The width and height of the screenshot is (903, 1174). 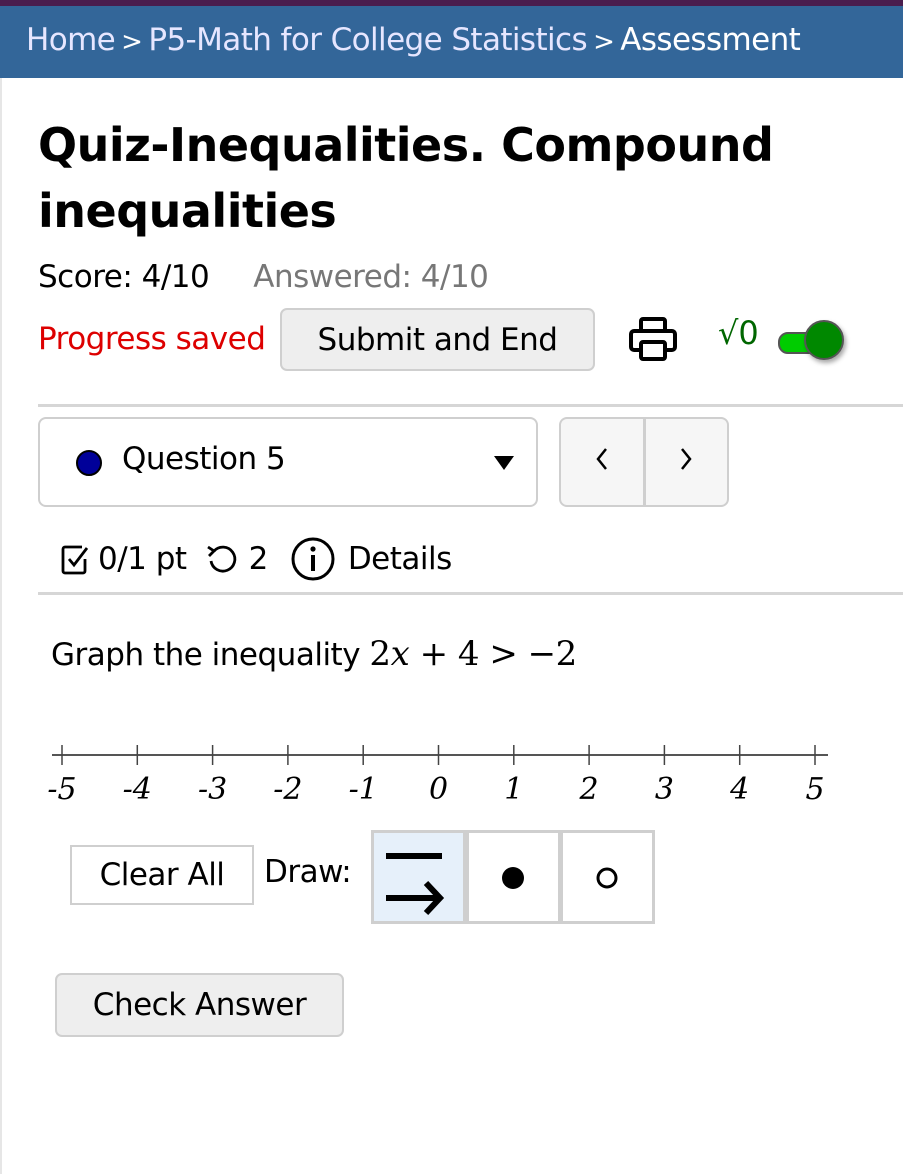 I want to click on tool-open-dot, so click(x=607, y=877).